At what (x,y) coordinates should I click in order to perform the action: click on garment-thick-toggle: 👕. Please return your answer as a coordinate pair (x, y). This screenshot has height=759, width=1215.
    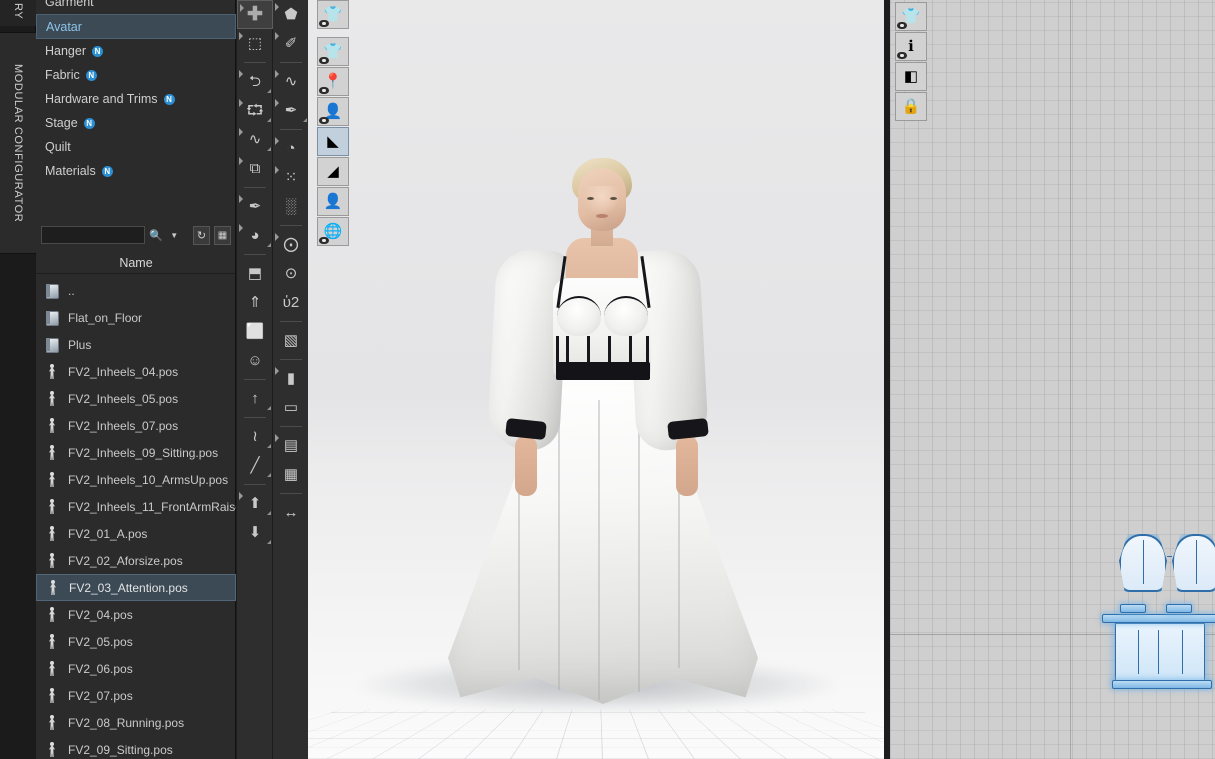
    Looking at the image, I should click on (333, 51).